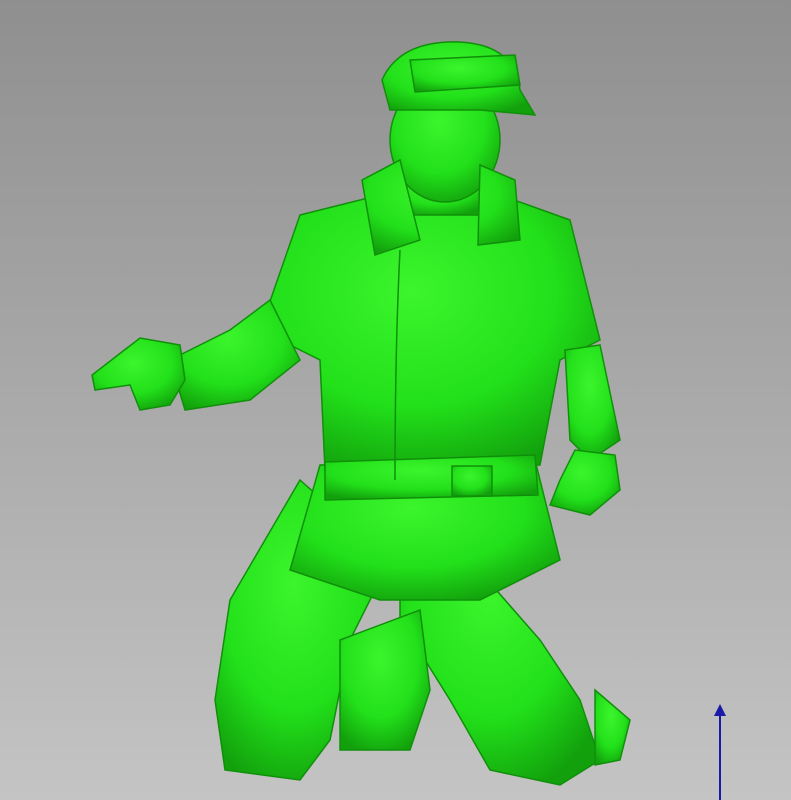  I want to click on goggles, so click(465, 73).